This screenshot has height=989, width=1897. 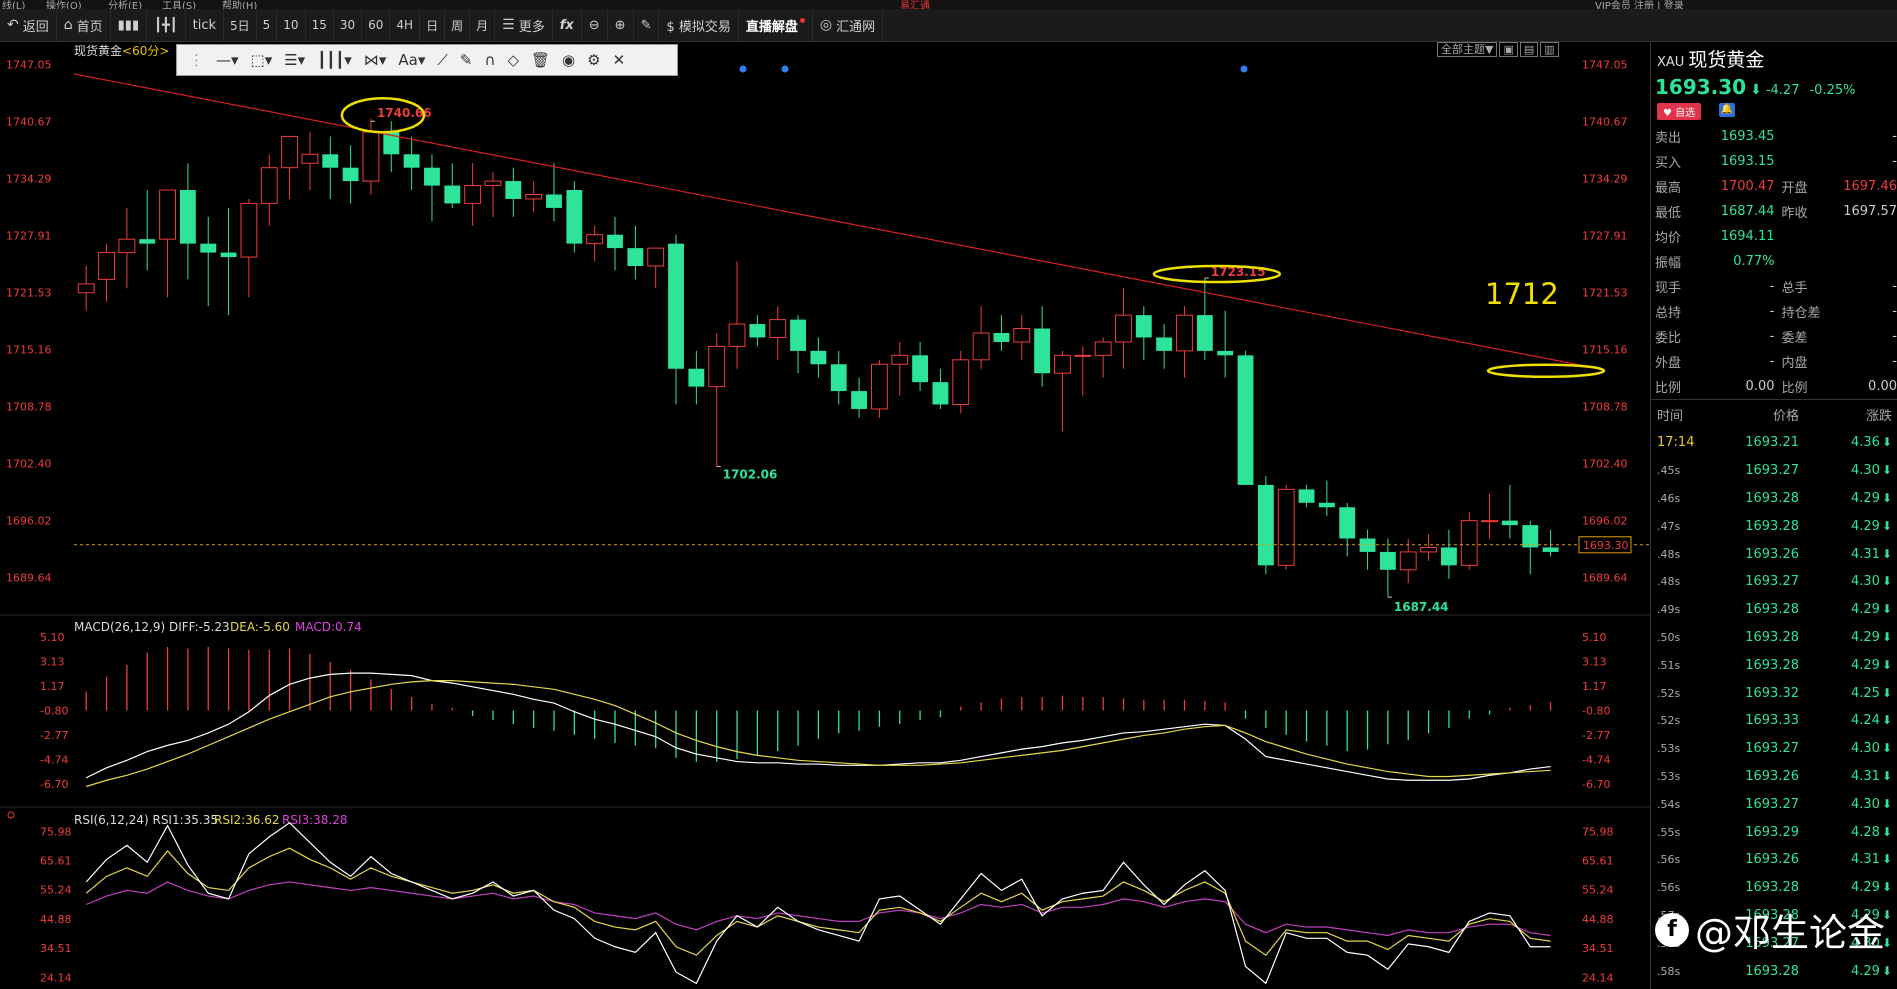 What do you see at coordinates (1871, 804) in the screenshot?
I see `tick-change: 4.30 ⬇` at bounding box center [1871, 804].